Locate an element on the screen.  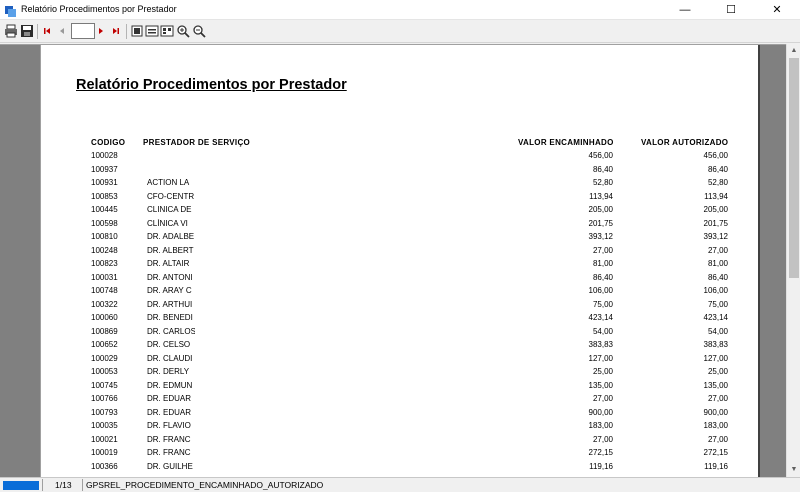
row-provider: DR. ADALBE is located at coordinates (171, 236).